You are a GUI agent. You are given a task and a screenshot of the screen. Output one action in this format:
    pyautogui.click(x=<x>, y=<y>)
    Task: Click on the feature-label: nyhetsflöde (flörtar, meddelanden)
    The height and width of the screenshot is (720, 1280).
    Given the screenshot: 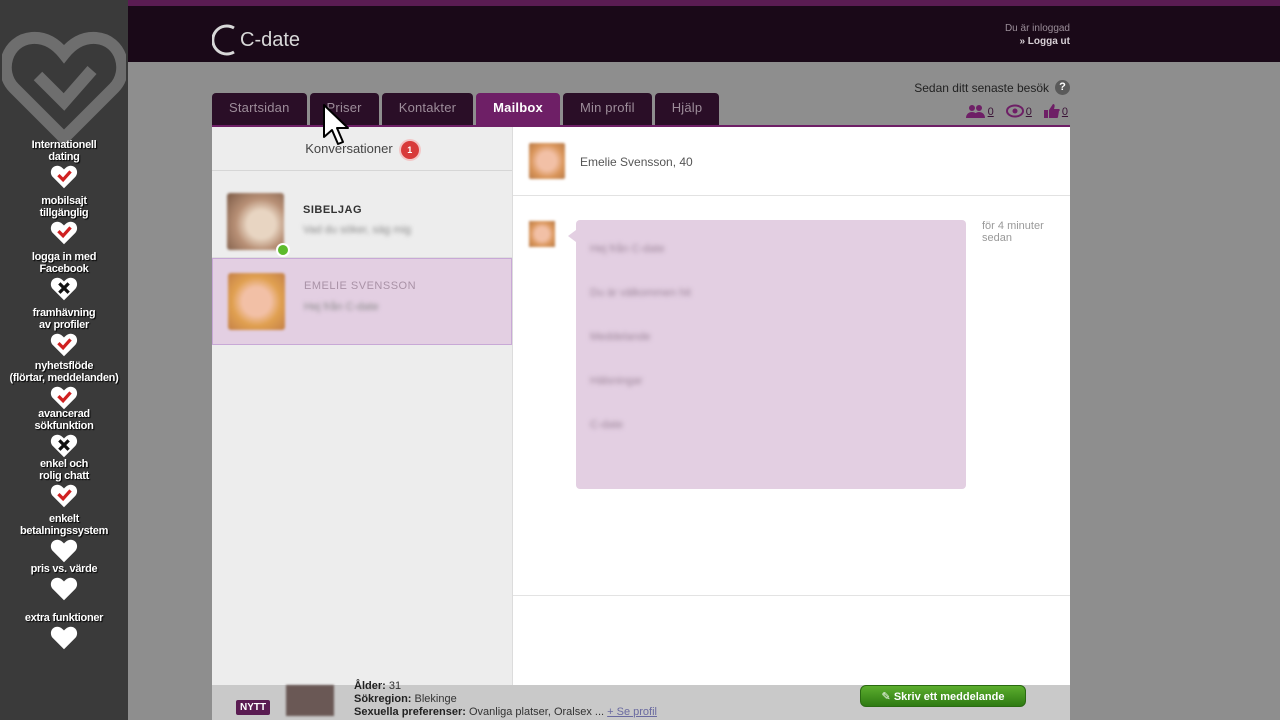 What is the action you would take?
    pyautogui.click(x=64, y=372)
    